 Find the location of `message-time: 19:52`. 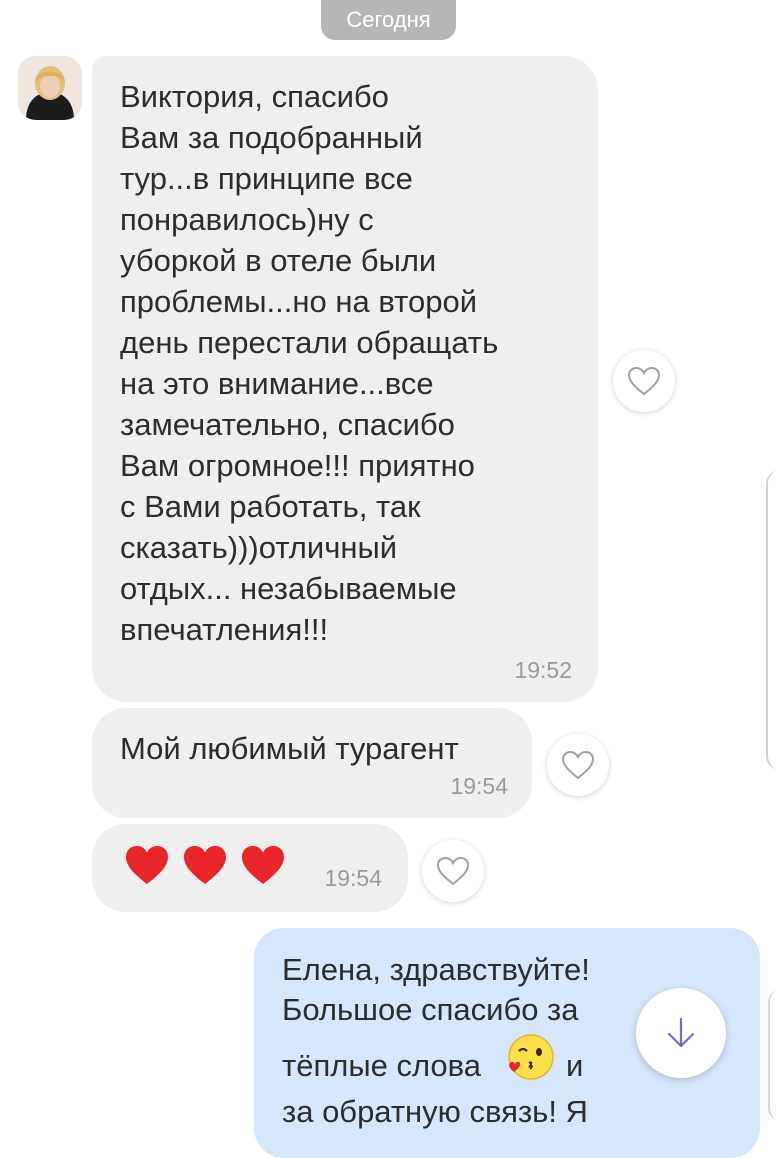

message-time: 19:52 is located at coordinates (543, 670).